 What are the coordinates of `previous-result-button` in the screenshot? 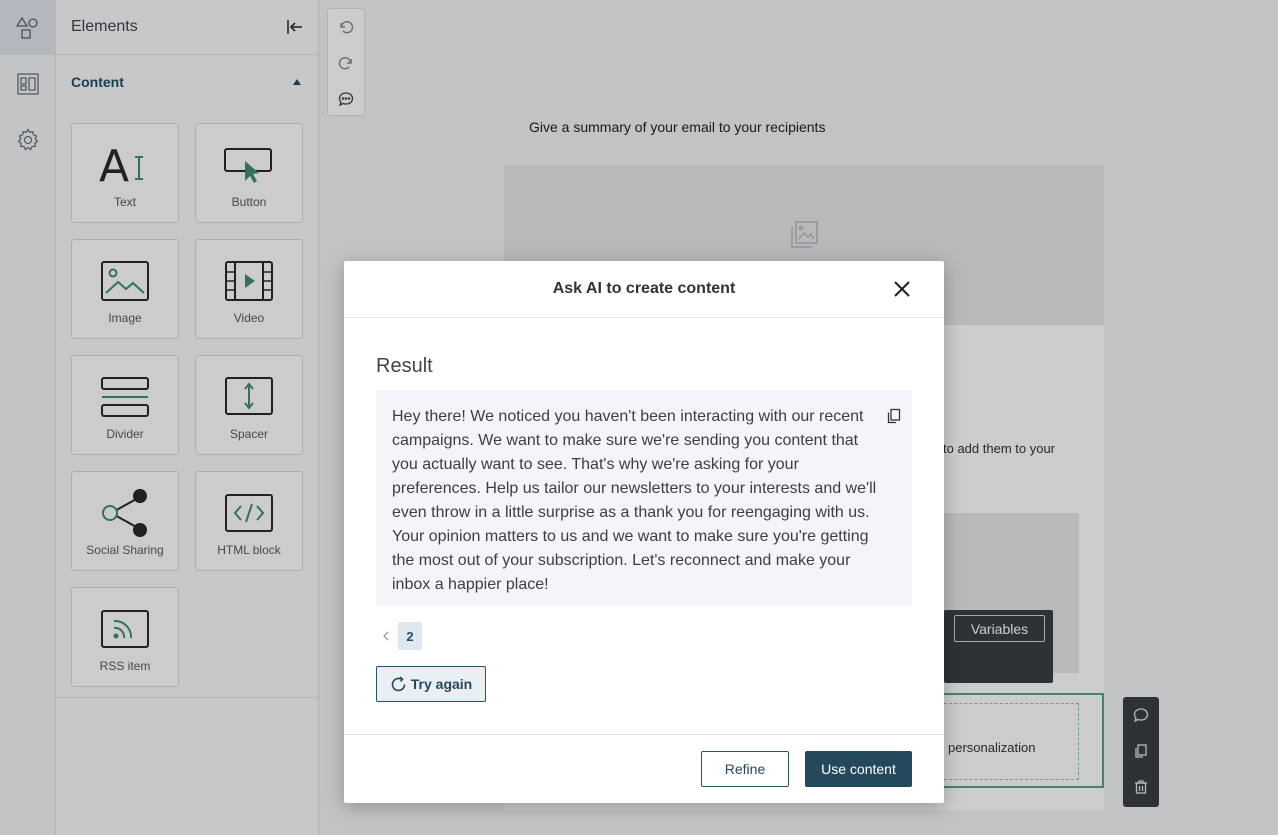 It's located at (386, 636).